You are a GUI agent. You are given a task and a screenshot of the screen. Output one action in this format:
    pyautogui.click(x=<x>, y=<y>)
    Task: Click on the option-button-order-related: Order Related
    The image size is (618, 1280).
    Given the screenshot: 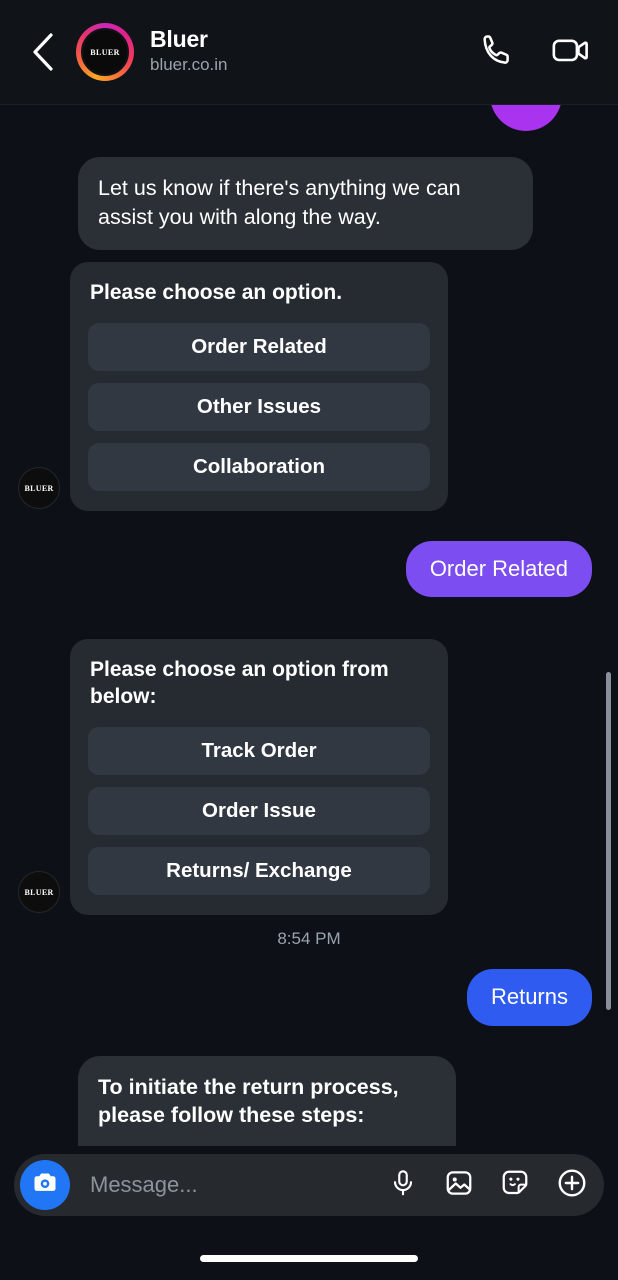 What is the action you would take?
    pyautogui.click(x=259, y=347)
    